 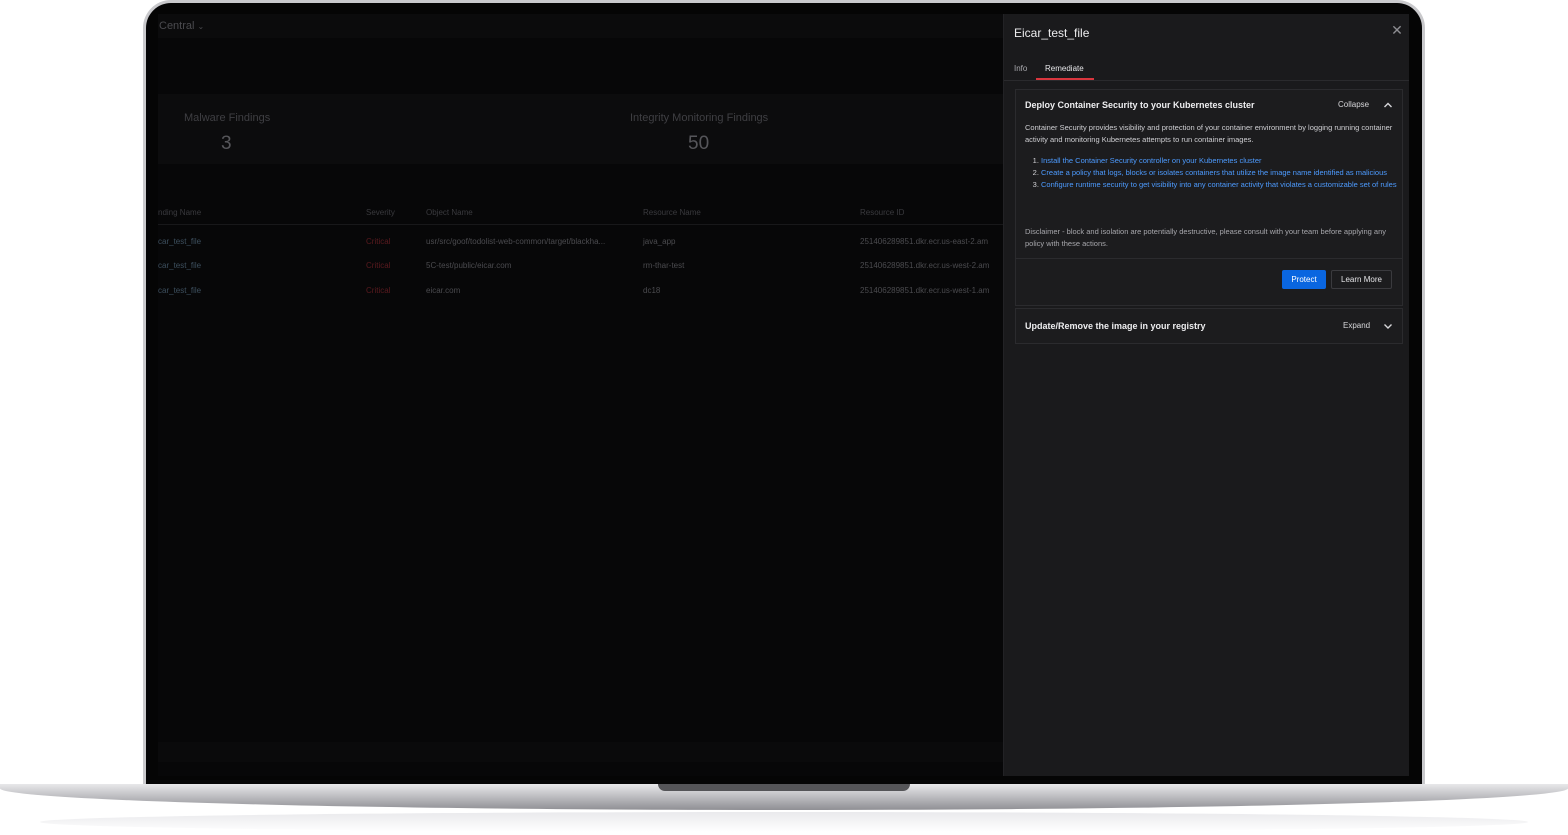 I want to click on footer-strip, so click(x=580, y=752).